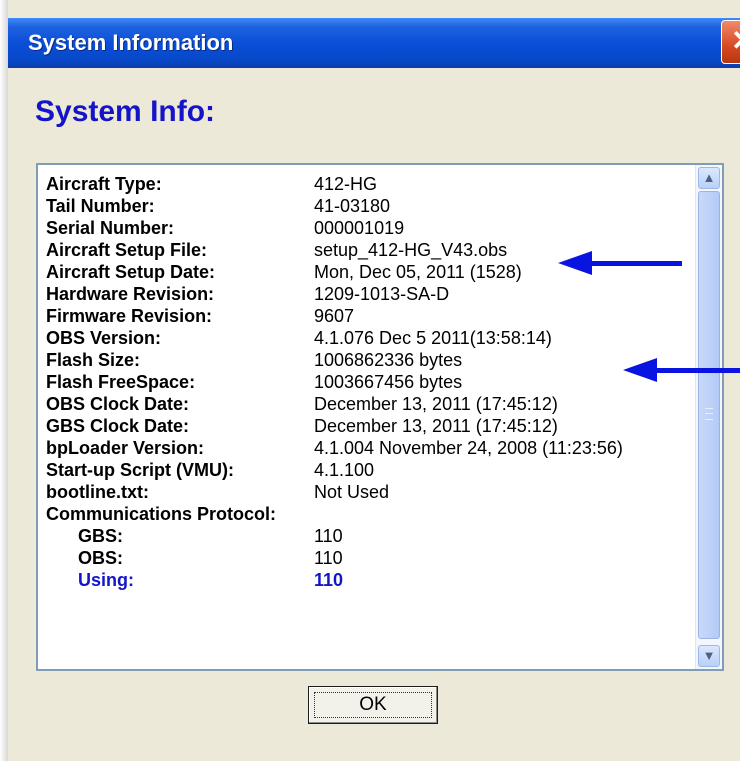 This screenshot has height=761, width=740. Describe the element at coordinates (127, 250) in the screenshot. I see `info-label: Aircraft Setup File:` at that location.